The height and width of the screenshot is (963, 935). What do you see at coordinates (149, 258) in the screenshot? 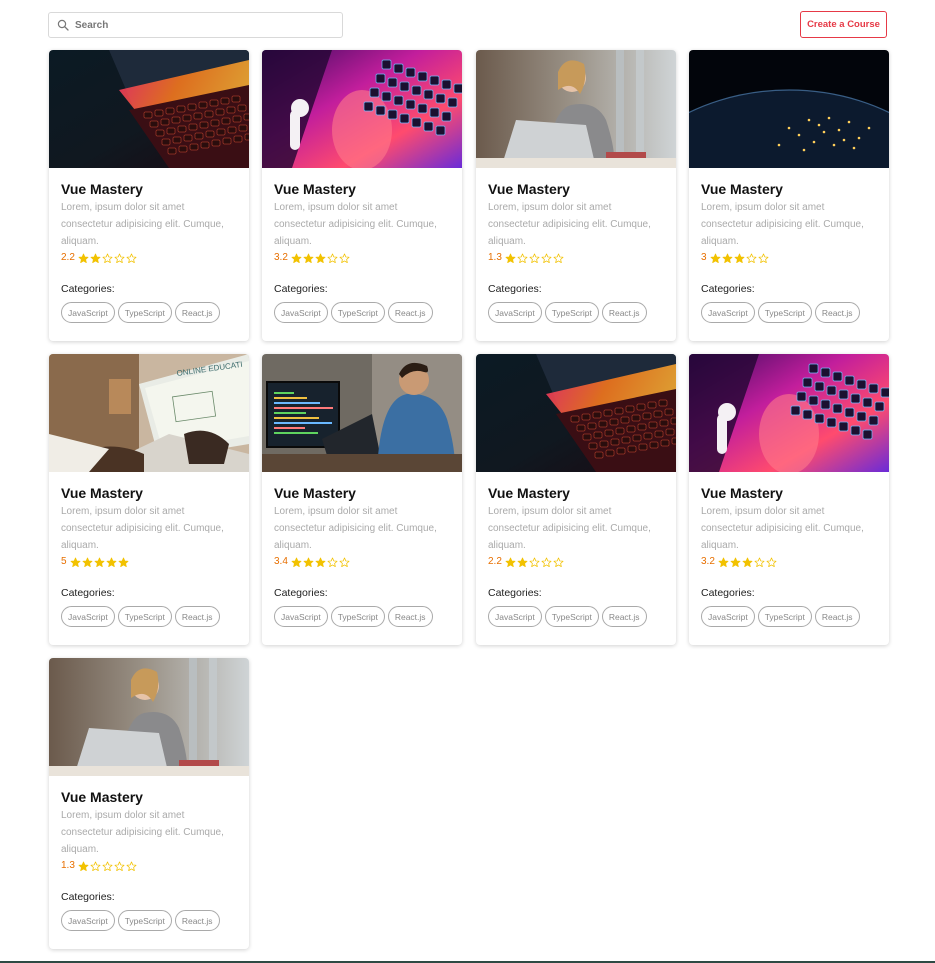
I see `course-rating: 2.2` at bounding box center [149, 258].